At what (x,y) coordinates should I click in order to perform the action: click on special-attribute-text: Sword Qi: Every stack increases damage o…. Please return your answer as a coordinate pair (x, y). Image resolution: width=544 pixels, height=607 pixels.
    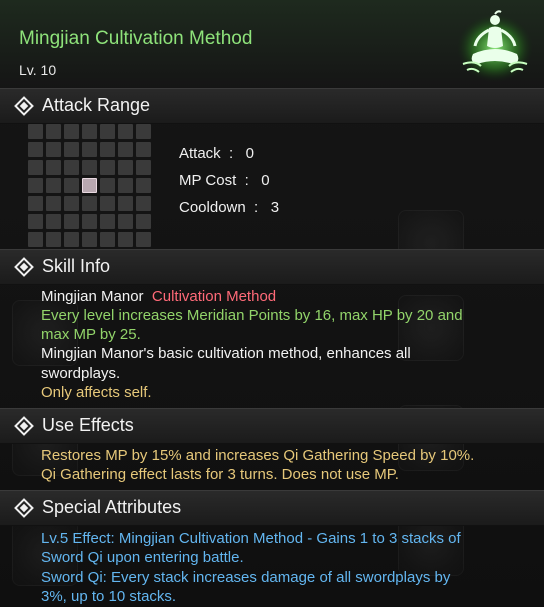
    Looking at the image, I should click on (246, 577).